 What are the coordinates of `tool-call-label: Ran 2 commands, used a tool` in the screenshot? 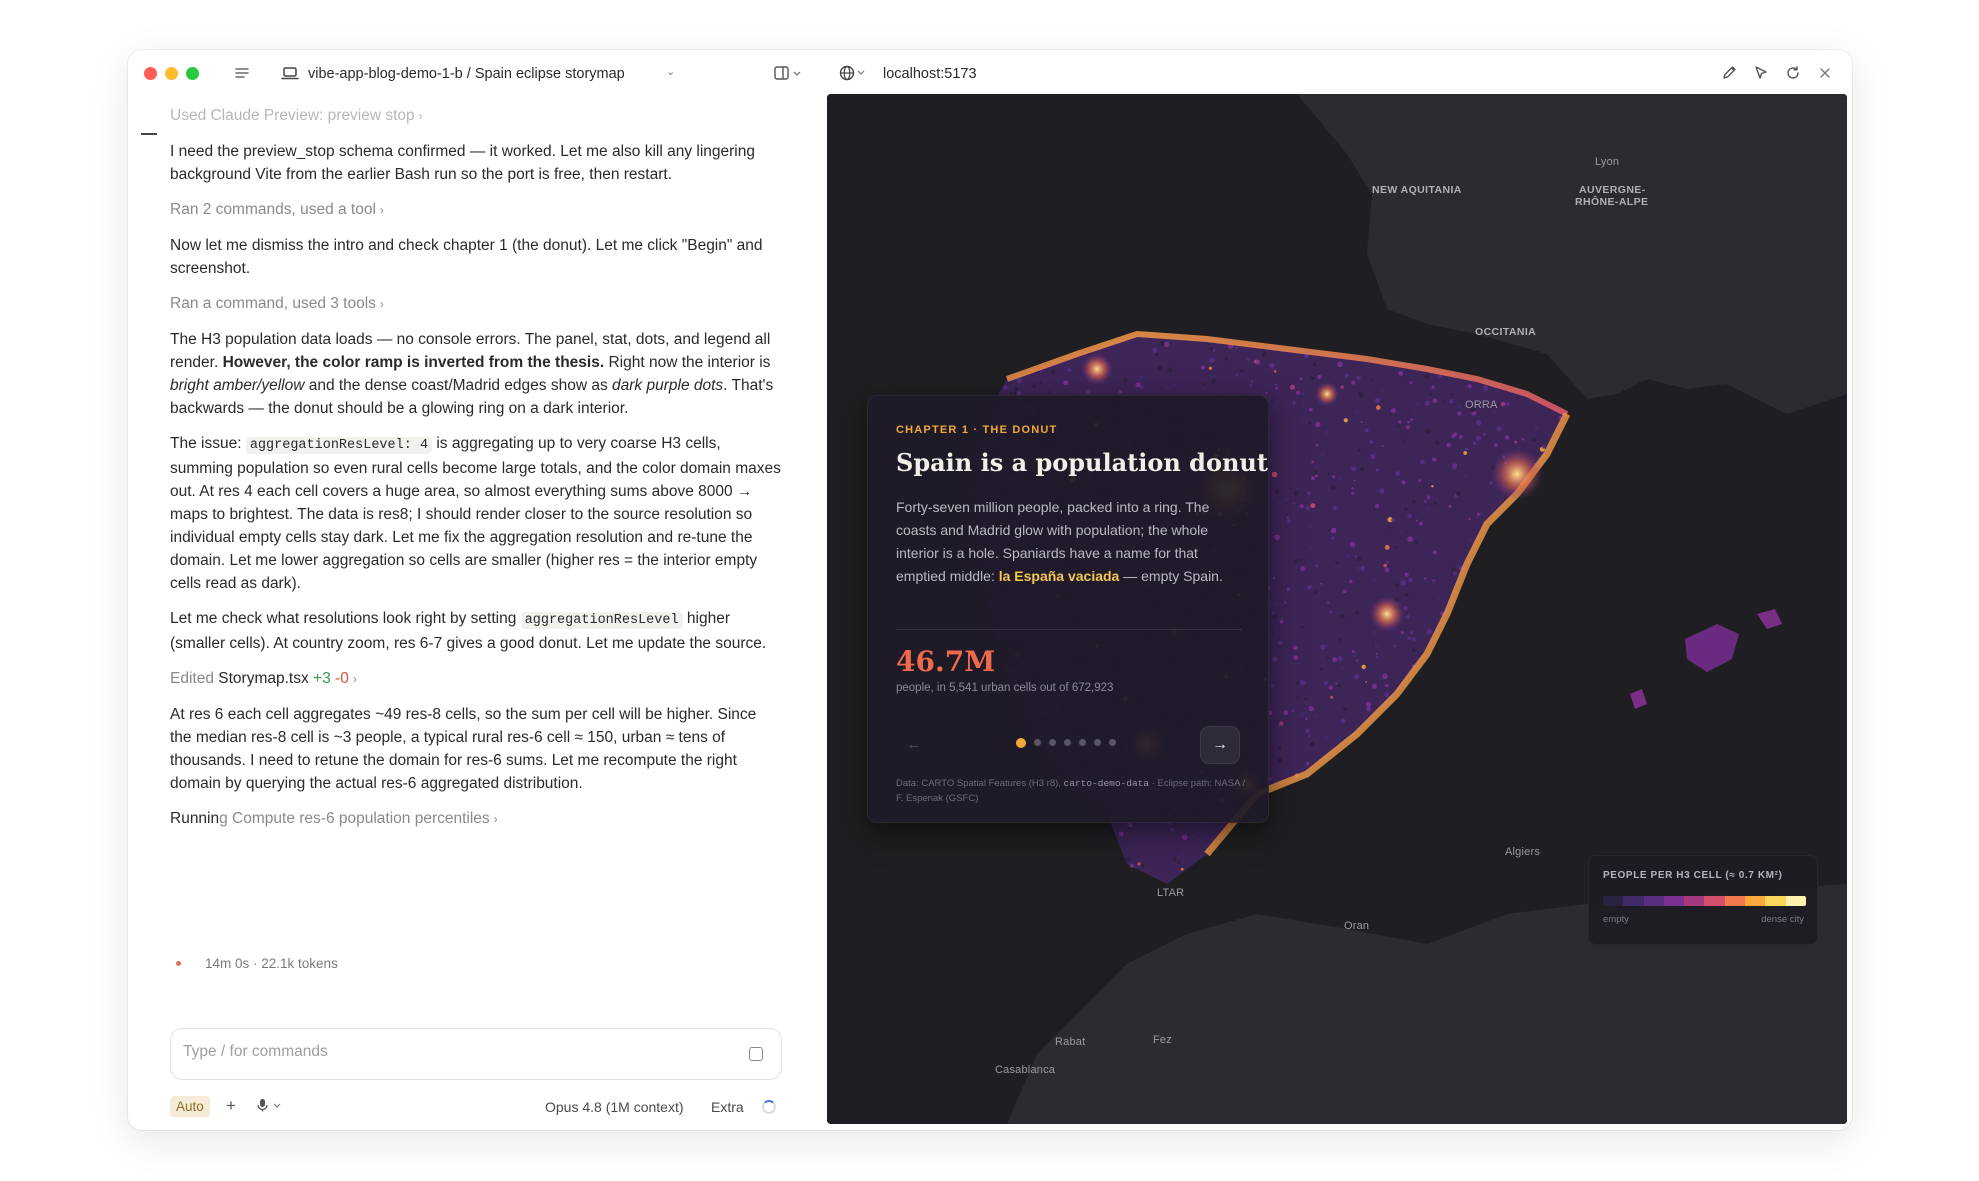 It's located at (273, 209).